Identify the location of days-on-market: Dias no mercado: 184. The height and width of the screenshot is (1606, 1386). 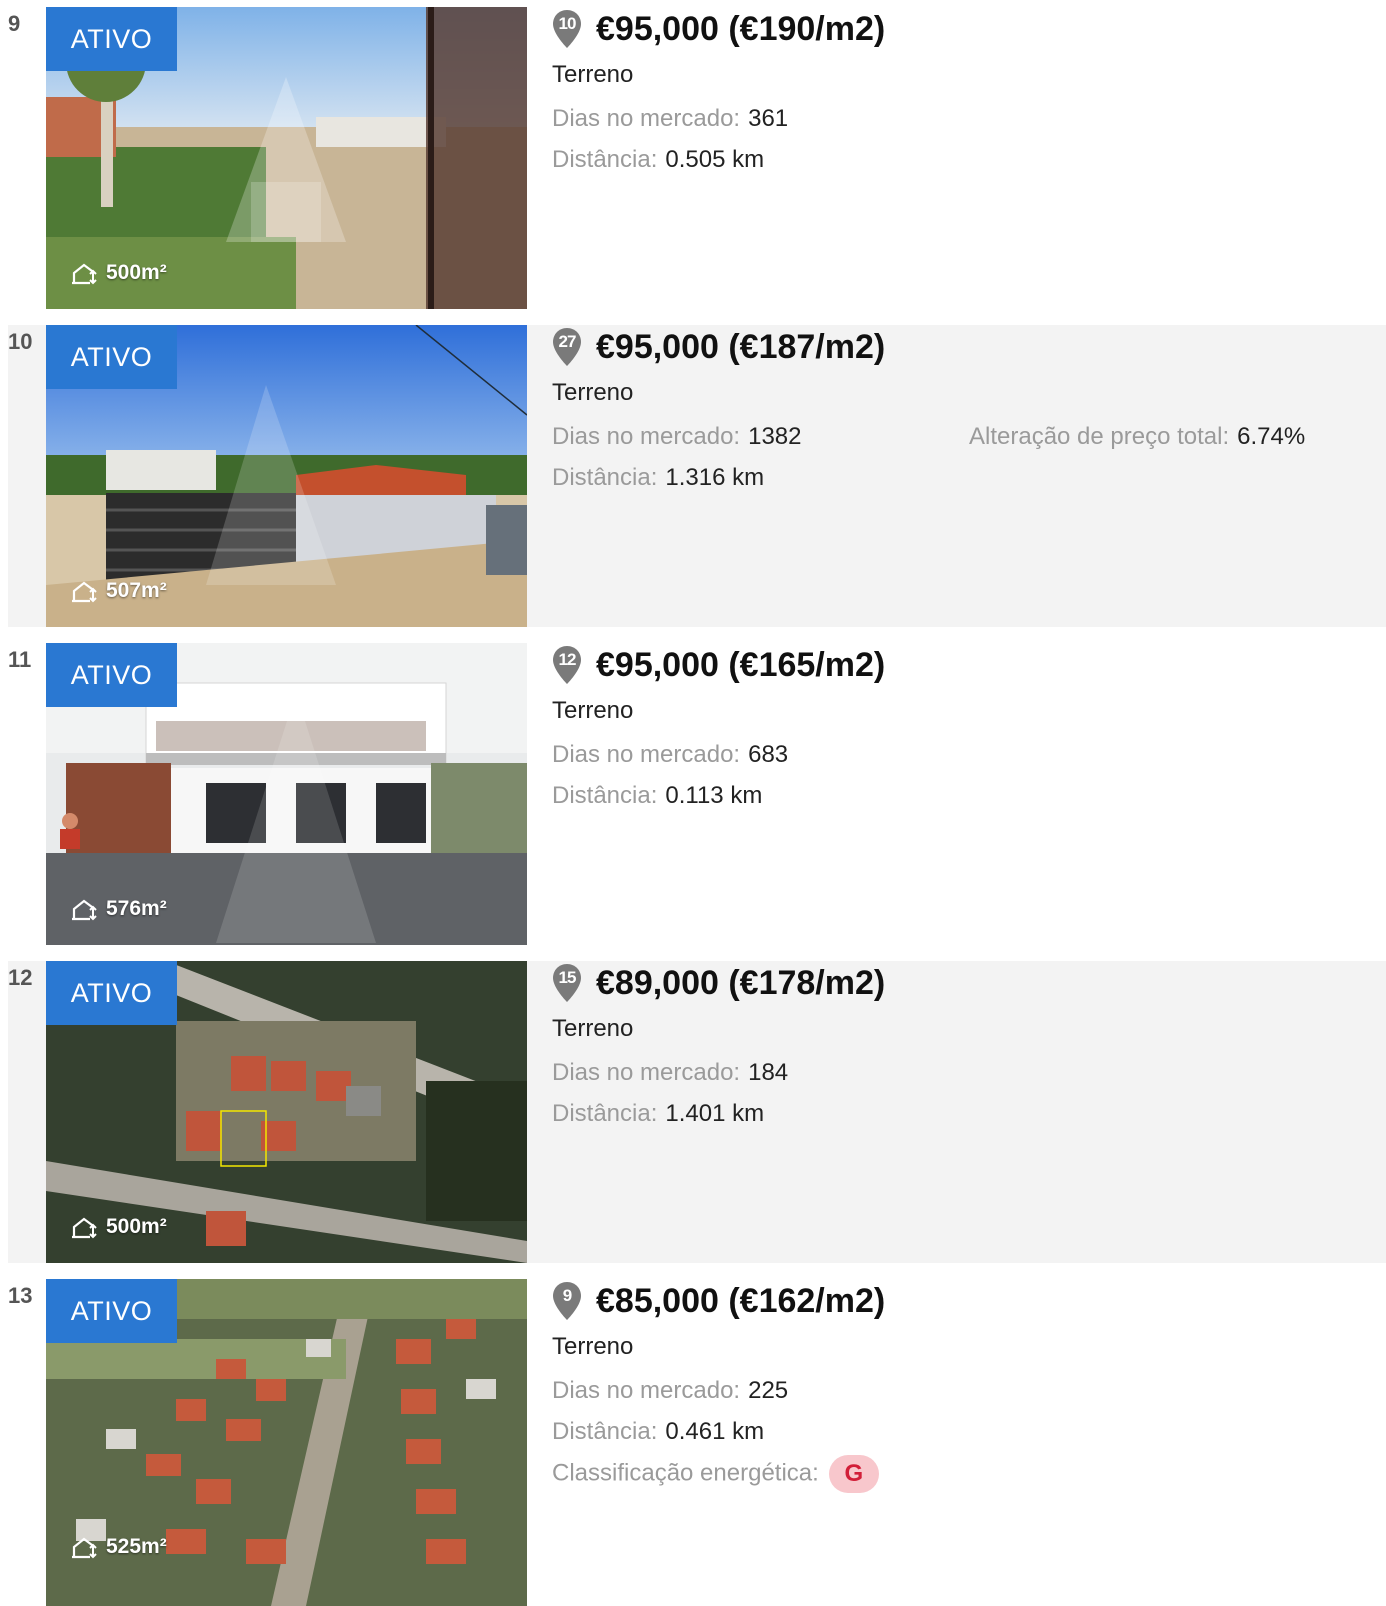
(670, 1073).